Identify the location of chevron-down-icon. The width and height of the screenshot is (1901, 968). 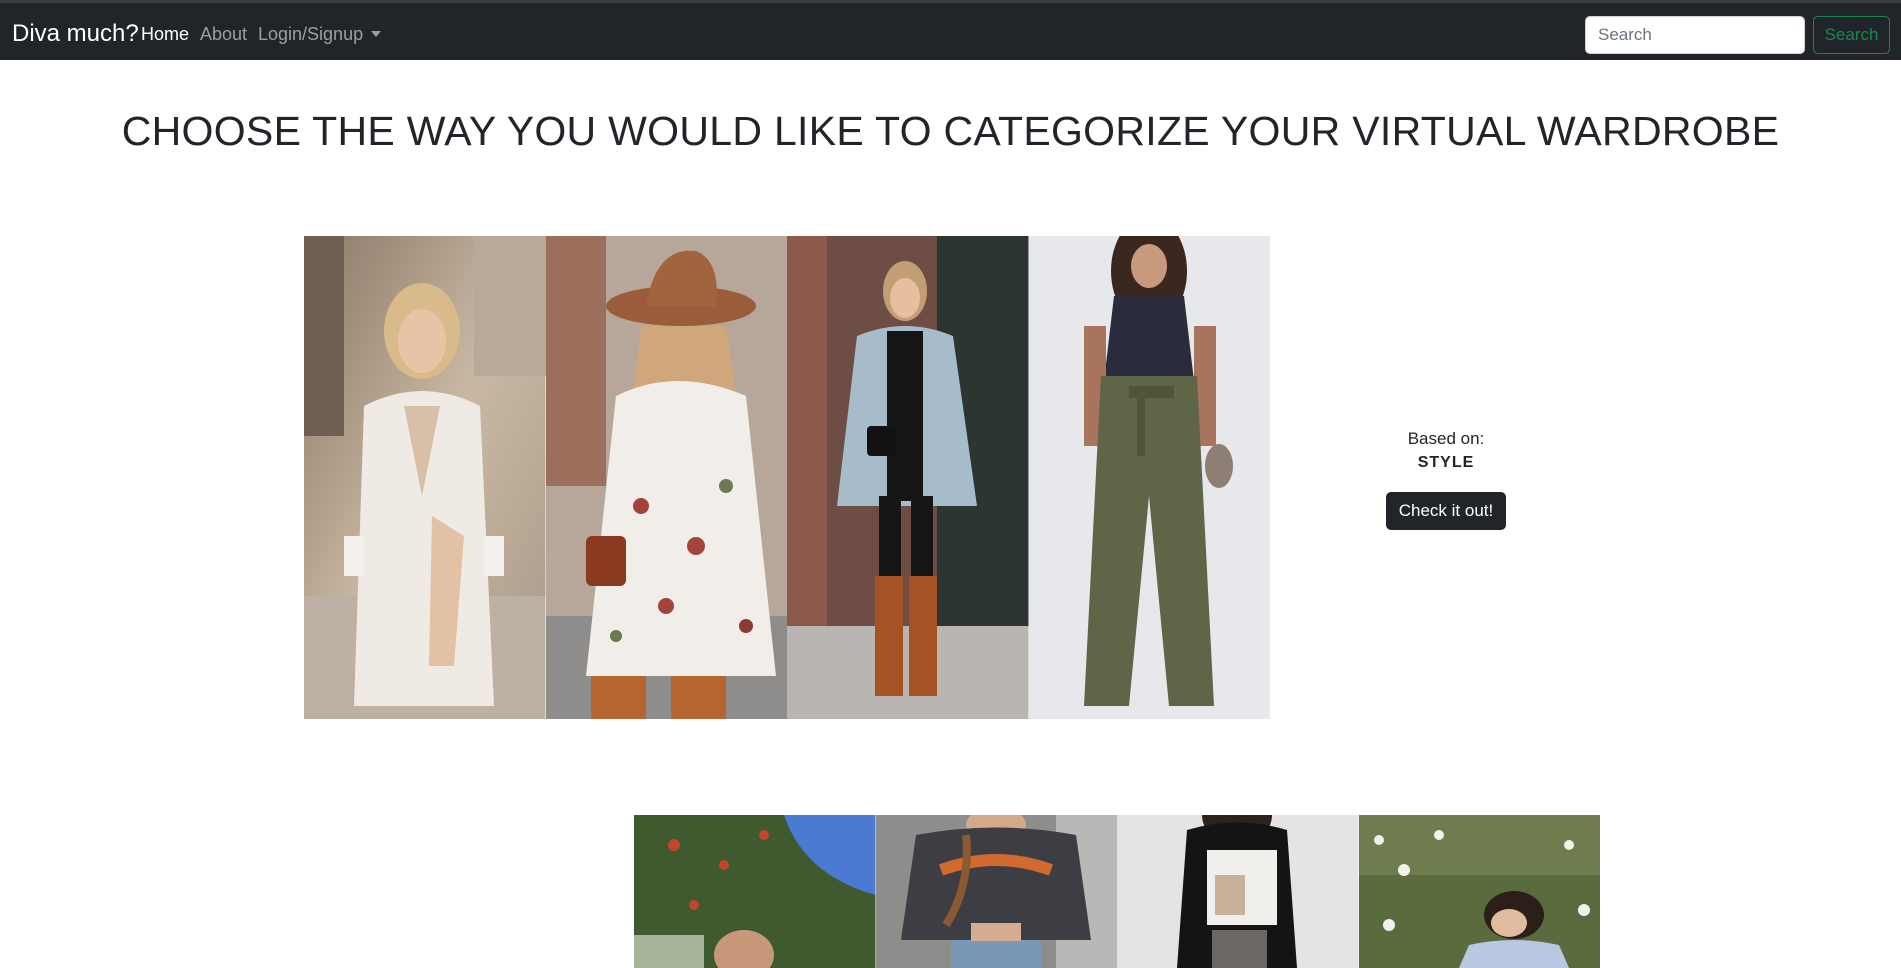
(376, 34).